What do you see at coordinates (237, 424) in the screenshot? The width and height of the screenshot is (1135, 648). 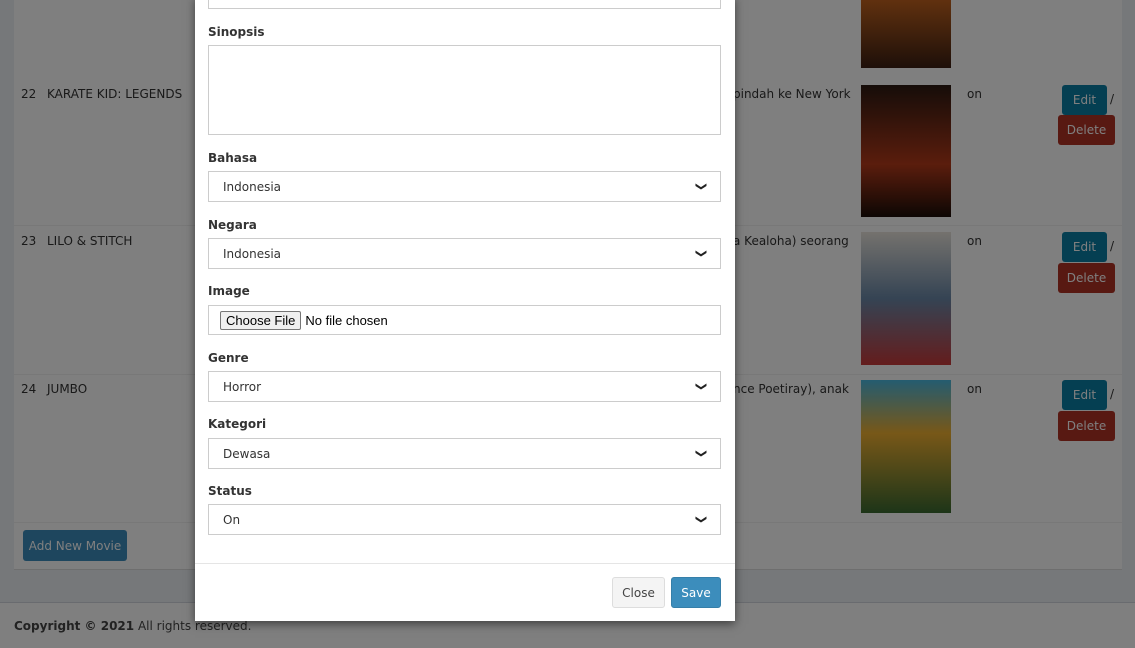 I see `kategori-label: Kategori` at bounding box center [237, 424].